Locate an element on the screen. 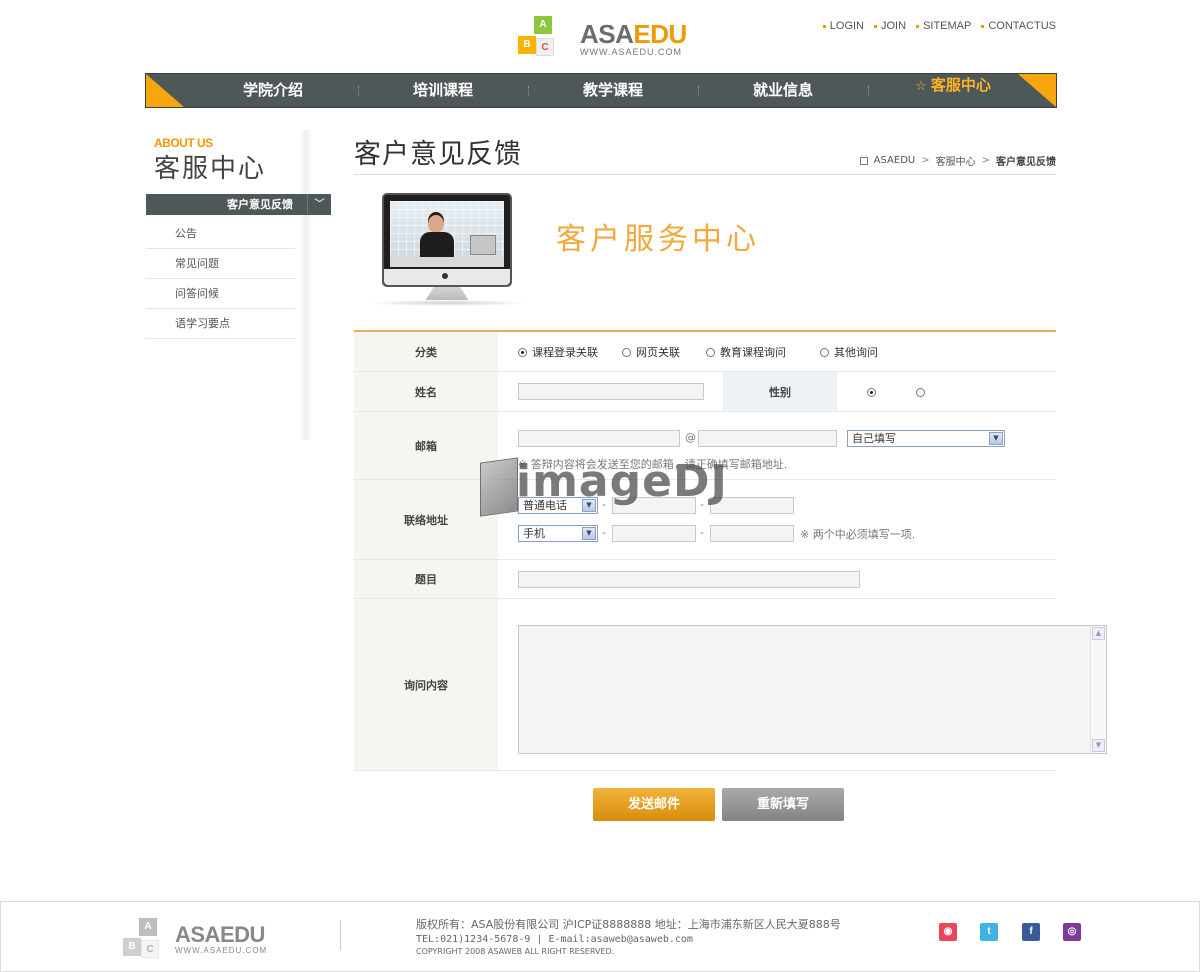 This screenshot has height=972, width=1200. email-label: 邮箱 is located at coordinates (426, 445).